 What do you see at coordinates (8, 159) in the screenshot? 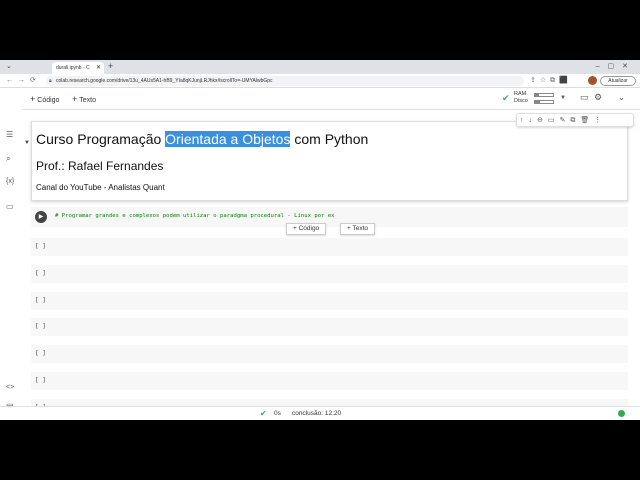
I see `search-icon: ⌕` at bounding box center [8, 159].